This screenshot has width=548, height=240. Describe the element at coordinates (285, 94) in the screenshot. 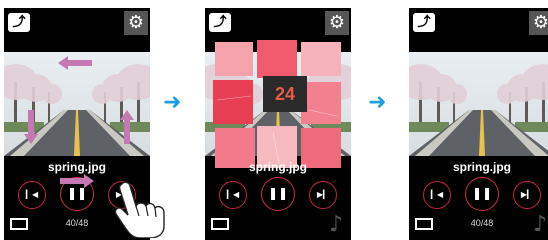

I see `countdown-number: 24` at that location.